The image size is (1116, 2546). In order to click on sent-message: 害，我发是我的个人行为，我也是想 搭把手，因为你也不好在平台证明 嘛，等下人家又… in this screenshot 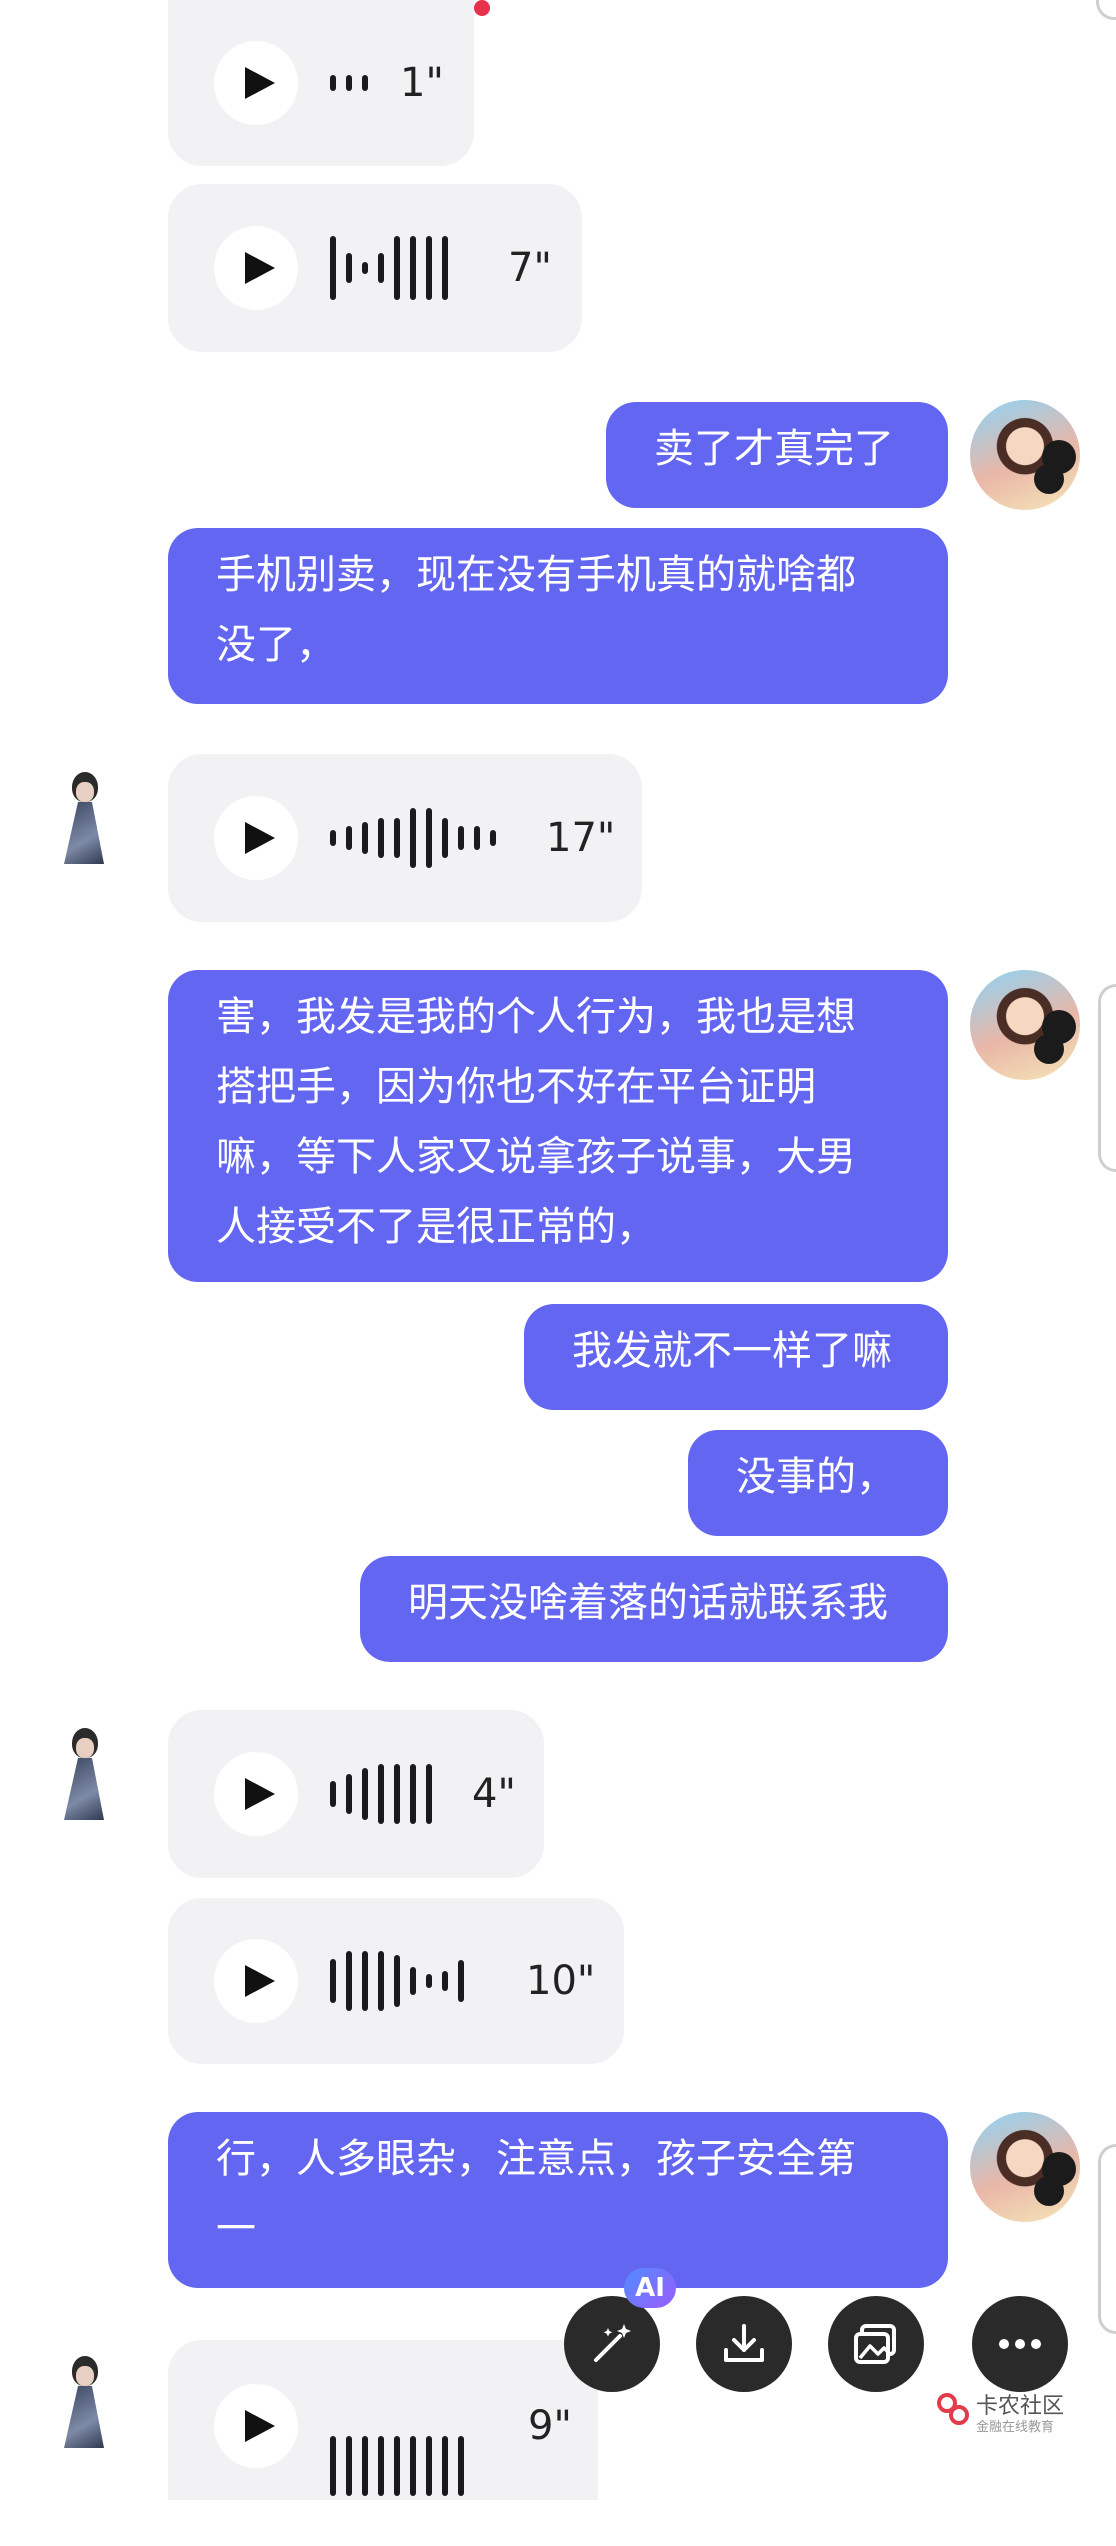, I will do `click(558, 1126)`.